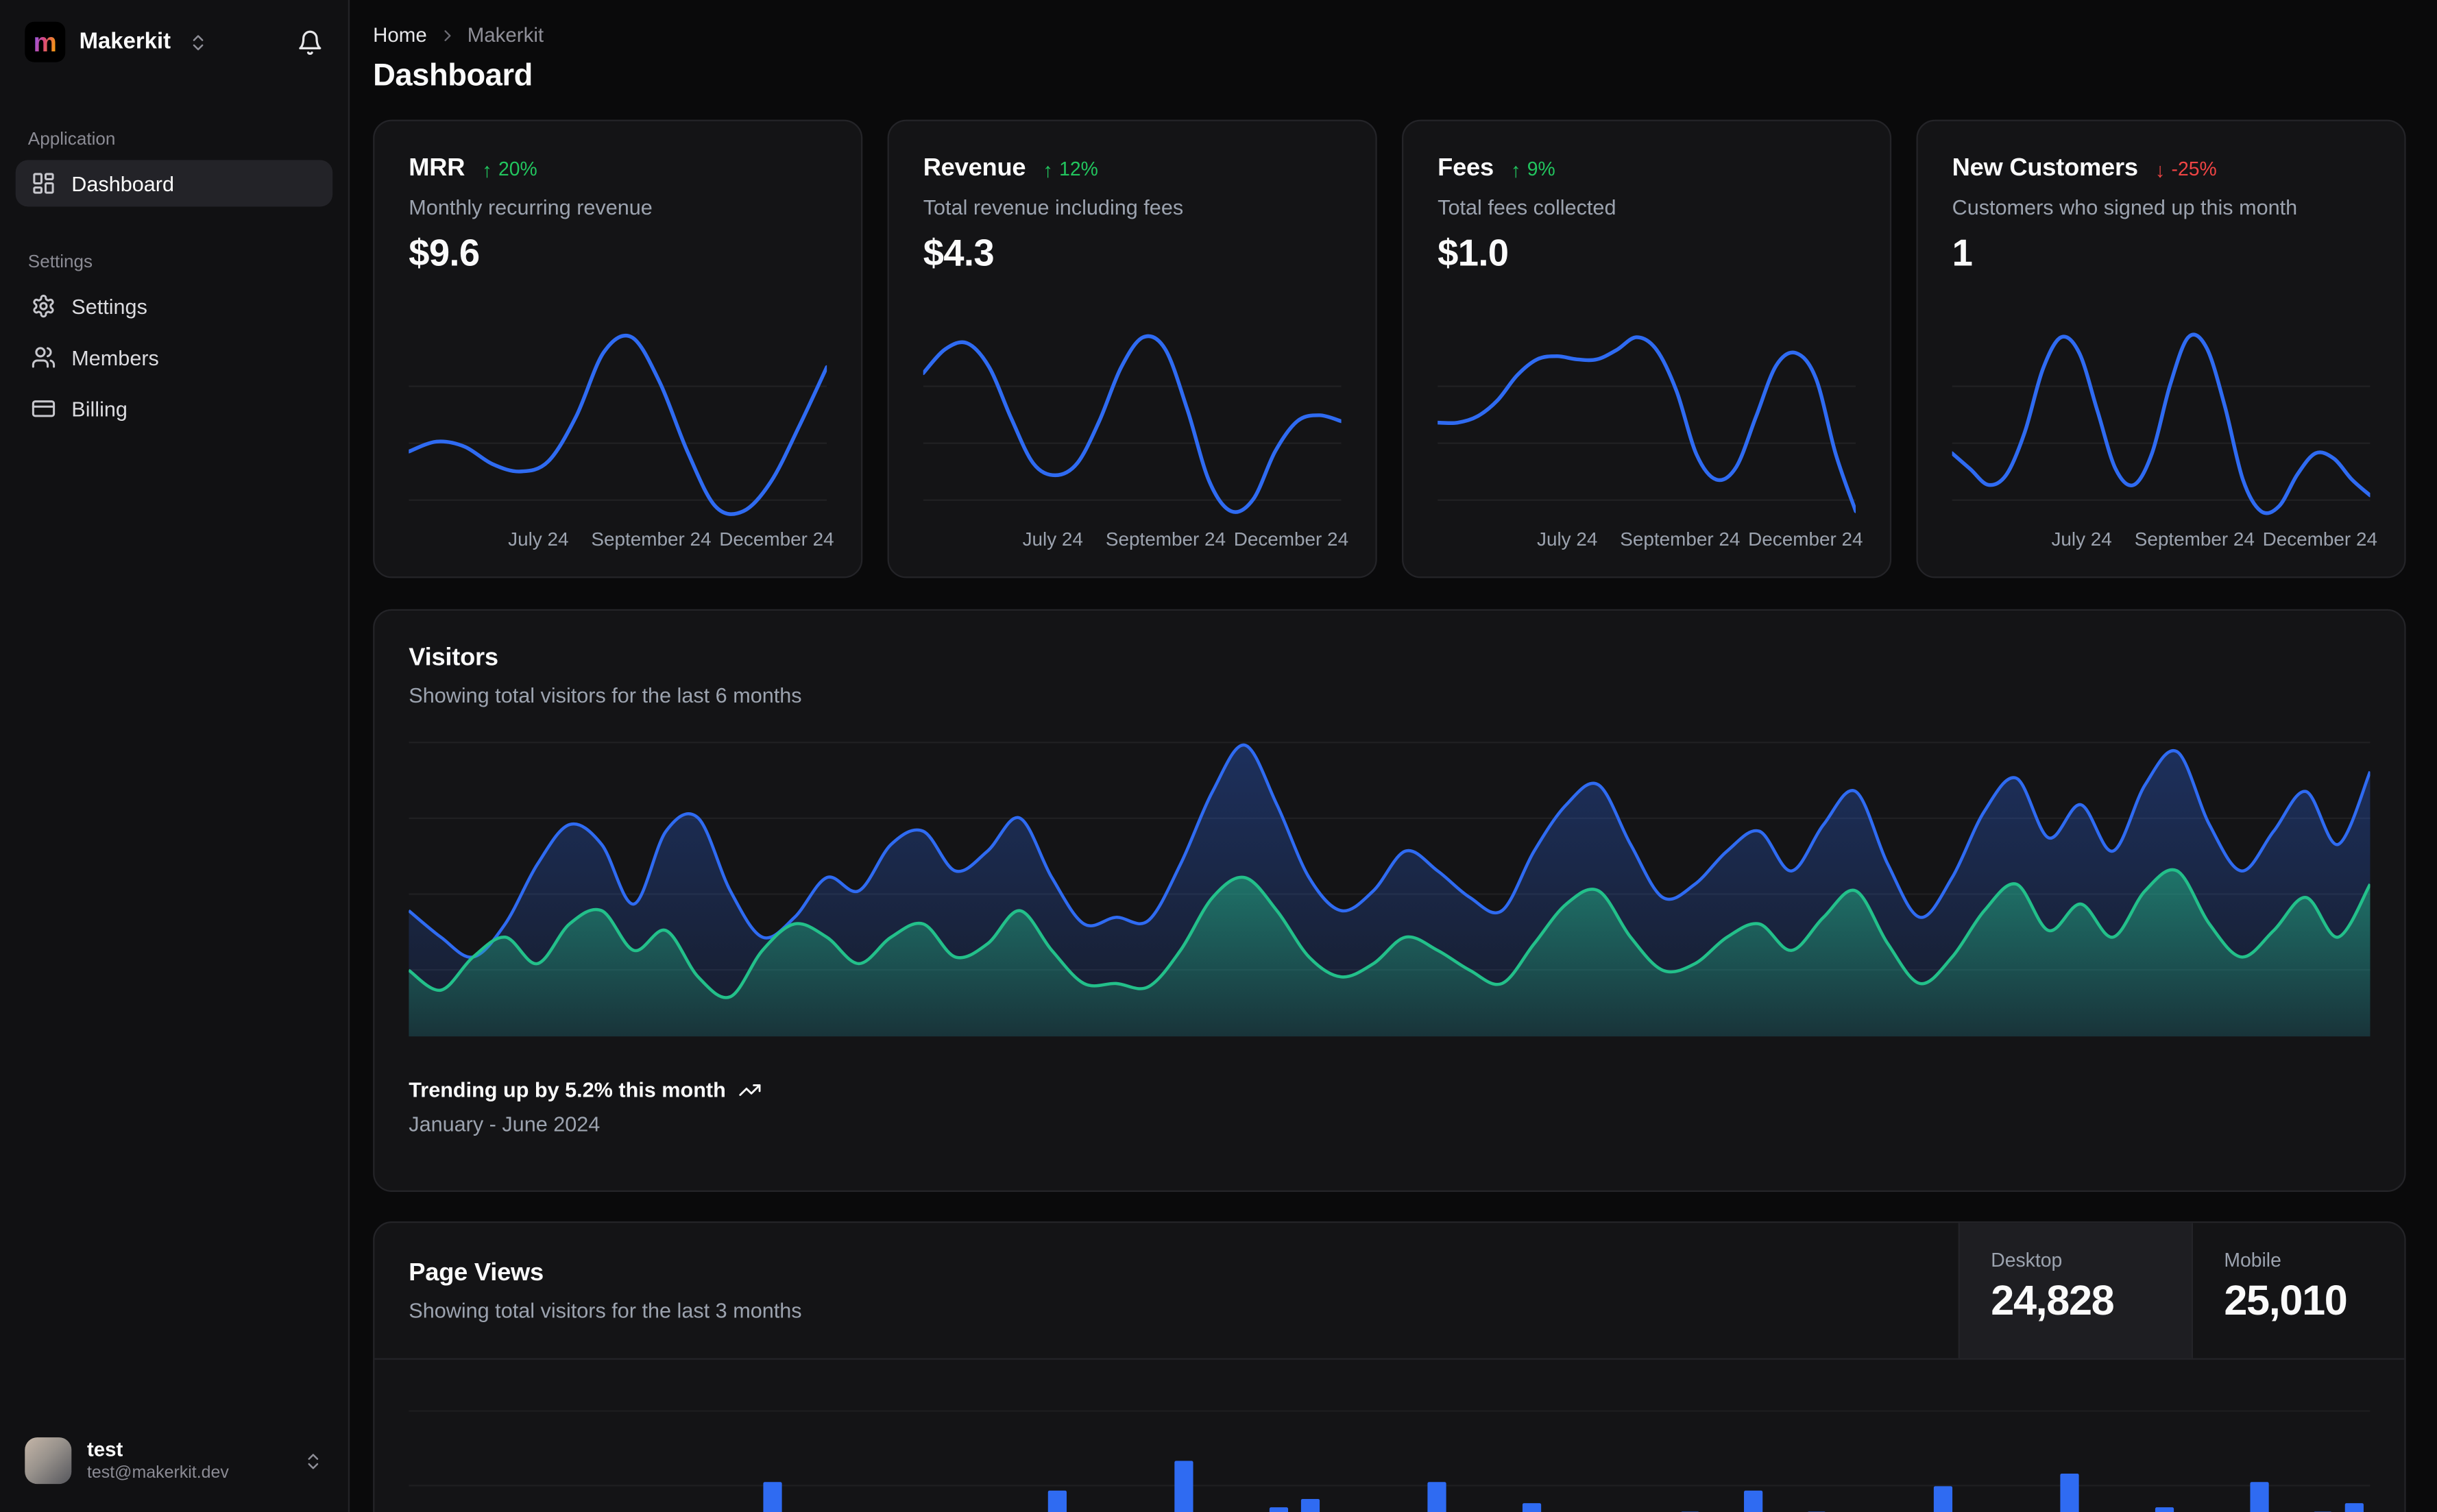 This screenshot has width=2437, height=1512. What do you see at coordinates (1390, 1442) in the screenshot?
I see `page-views-bar-chart` at bounding box center [1390, 1442].